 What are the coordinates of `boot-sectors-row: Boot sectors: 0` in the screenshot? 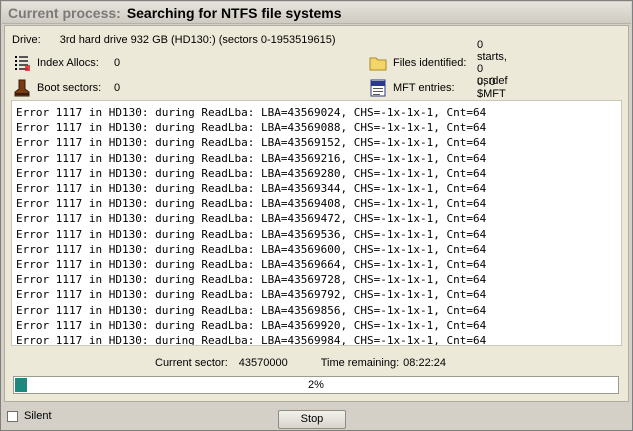 It's located at (66, 88).